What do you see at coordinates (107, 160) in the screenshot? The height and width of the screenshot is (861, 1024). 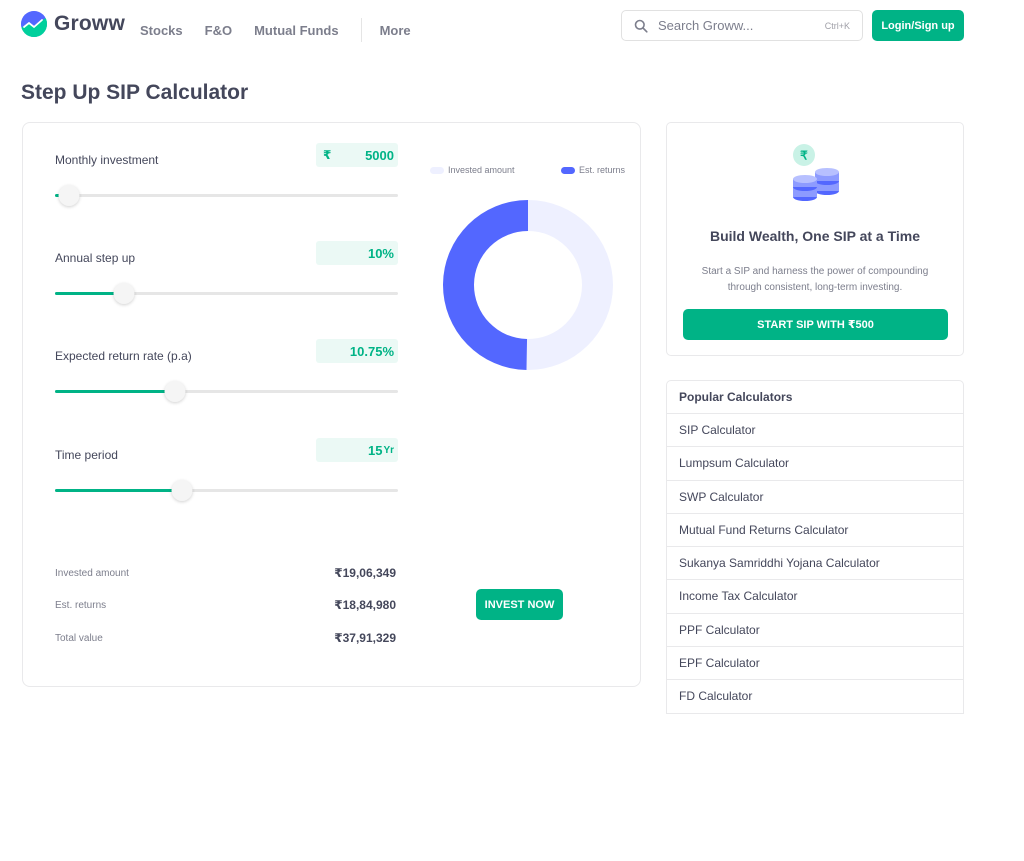 I see `field-label: Monthly investment` at bounding box center [107, 160].